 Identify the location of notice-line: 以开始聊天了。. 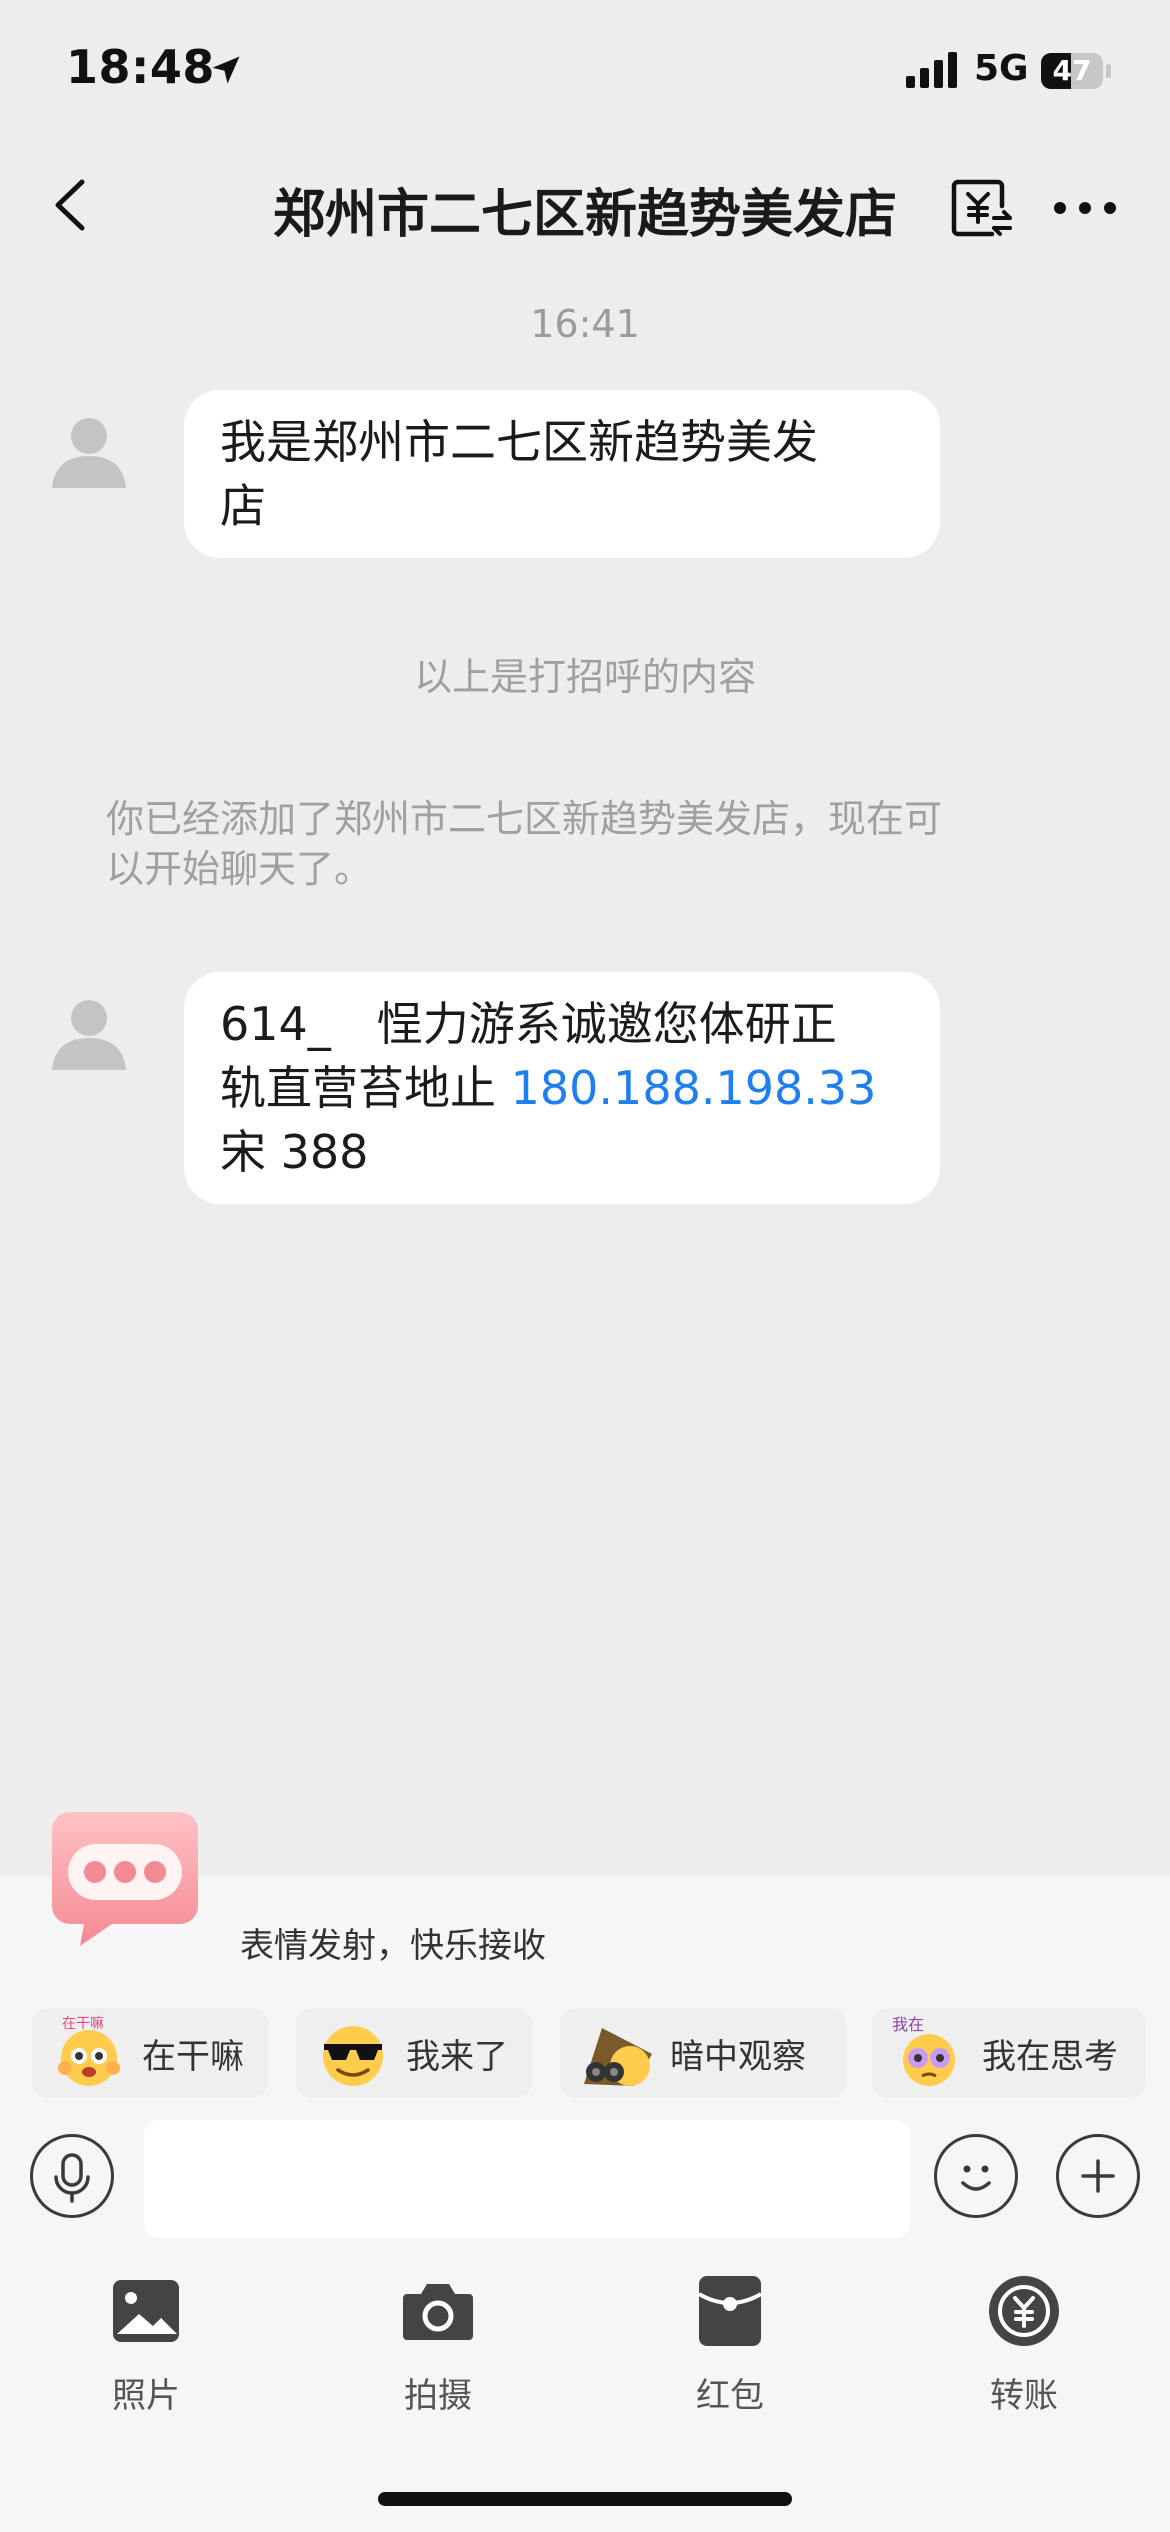
(239, 869).